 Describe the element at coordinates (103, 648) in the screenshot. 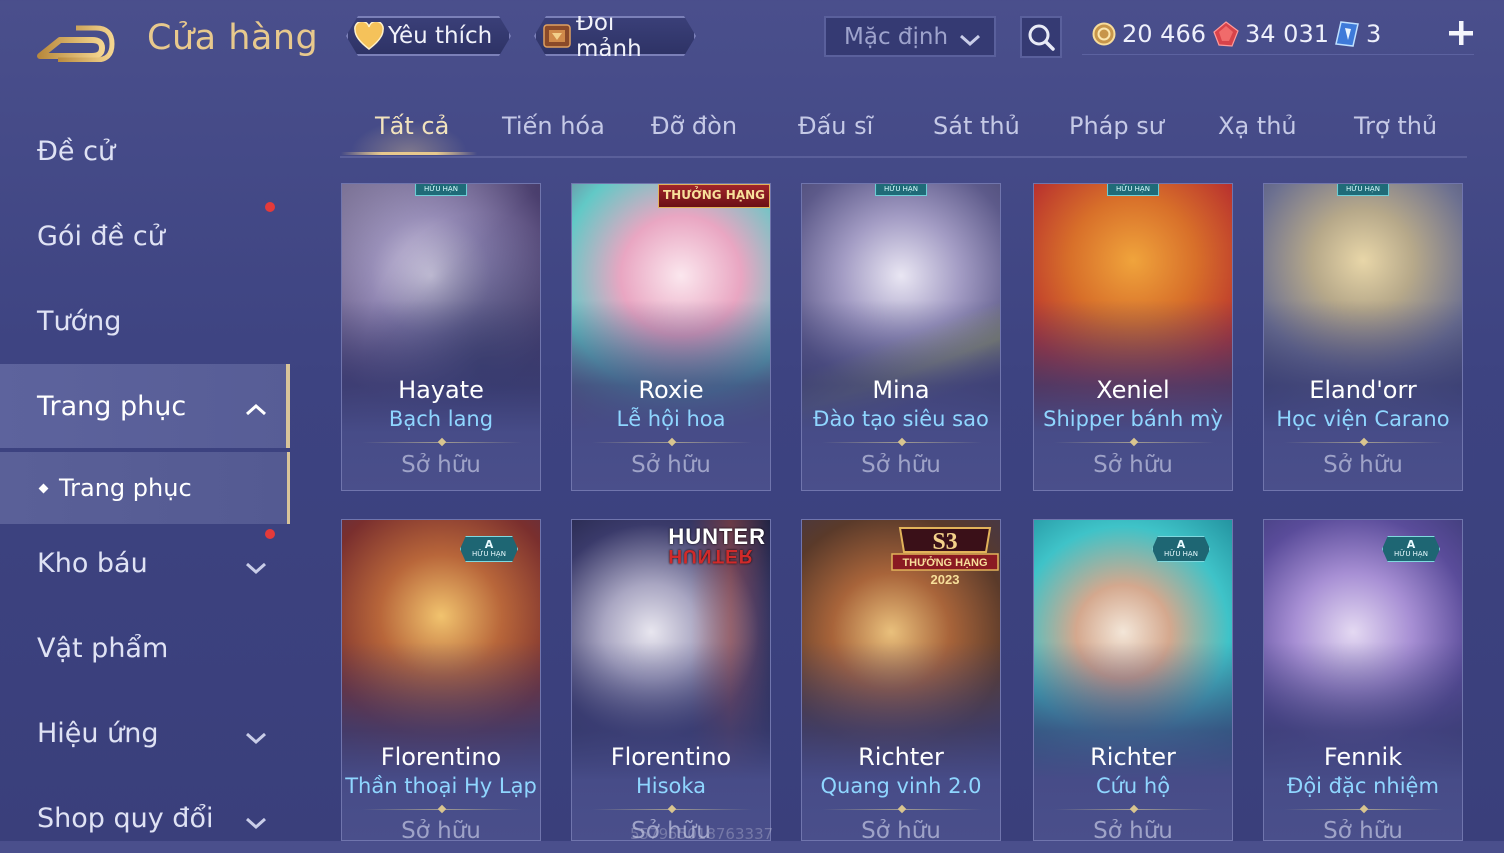

I see `sidebar-item-label: Vật phẩm` at that location.